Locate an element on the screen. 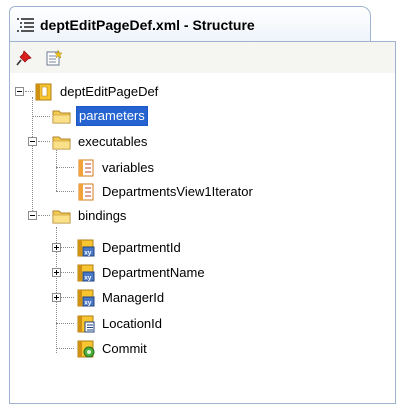 Image resolution: width=404 pixels, height=406 pixels. action-binding-icon is located at coordinates (86, 349).